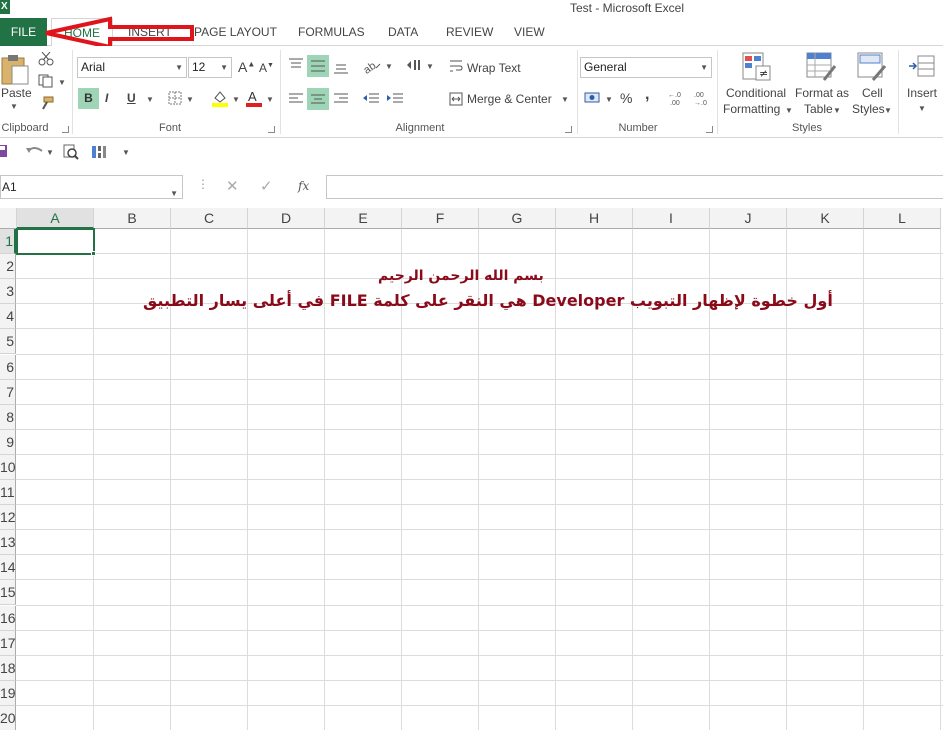  Describe the element at coordinates (609, 99) in the screenshot. I see `accounting-dropdown-icon: ▼` at that location.